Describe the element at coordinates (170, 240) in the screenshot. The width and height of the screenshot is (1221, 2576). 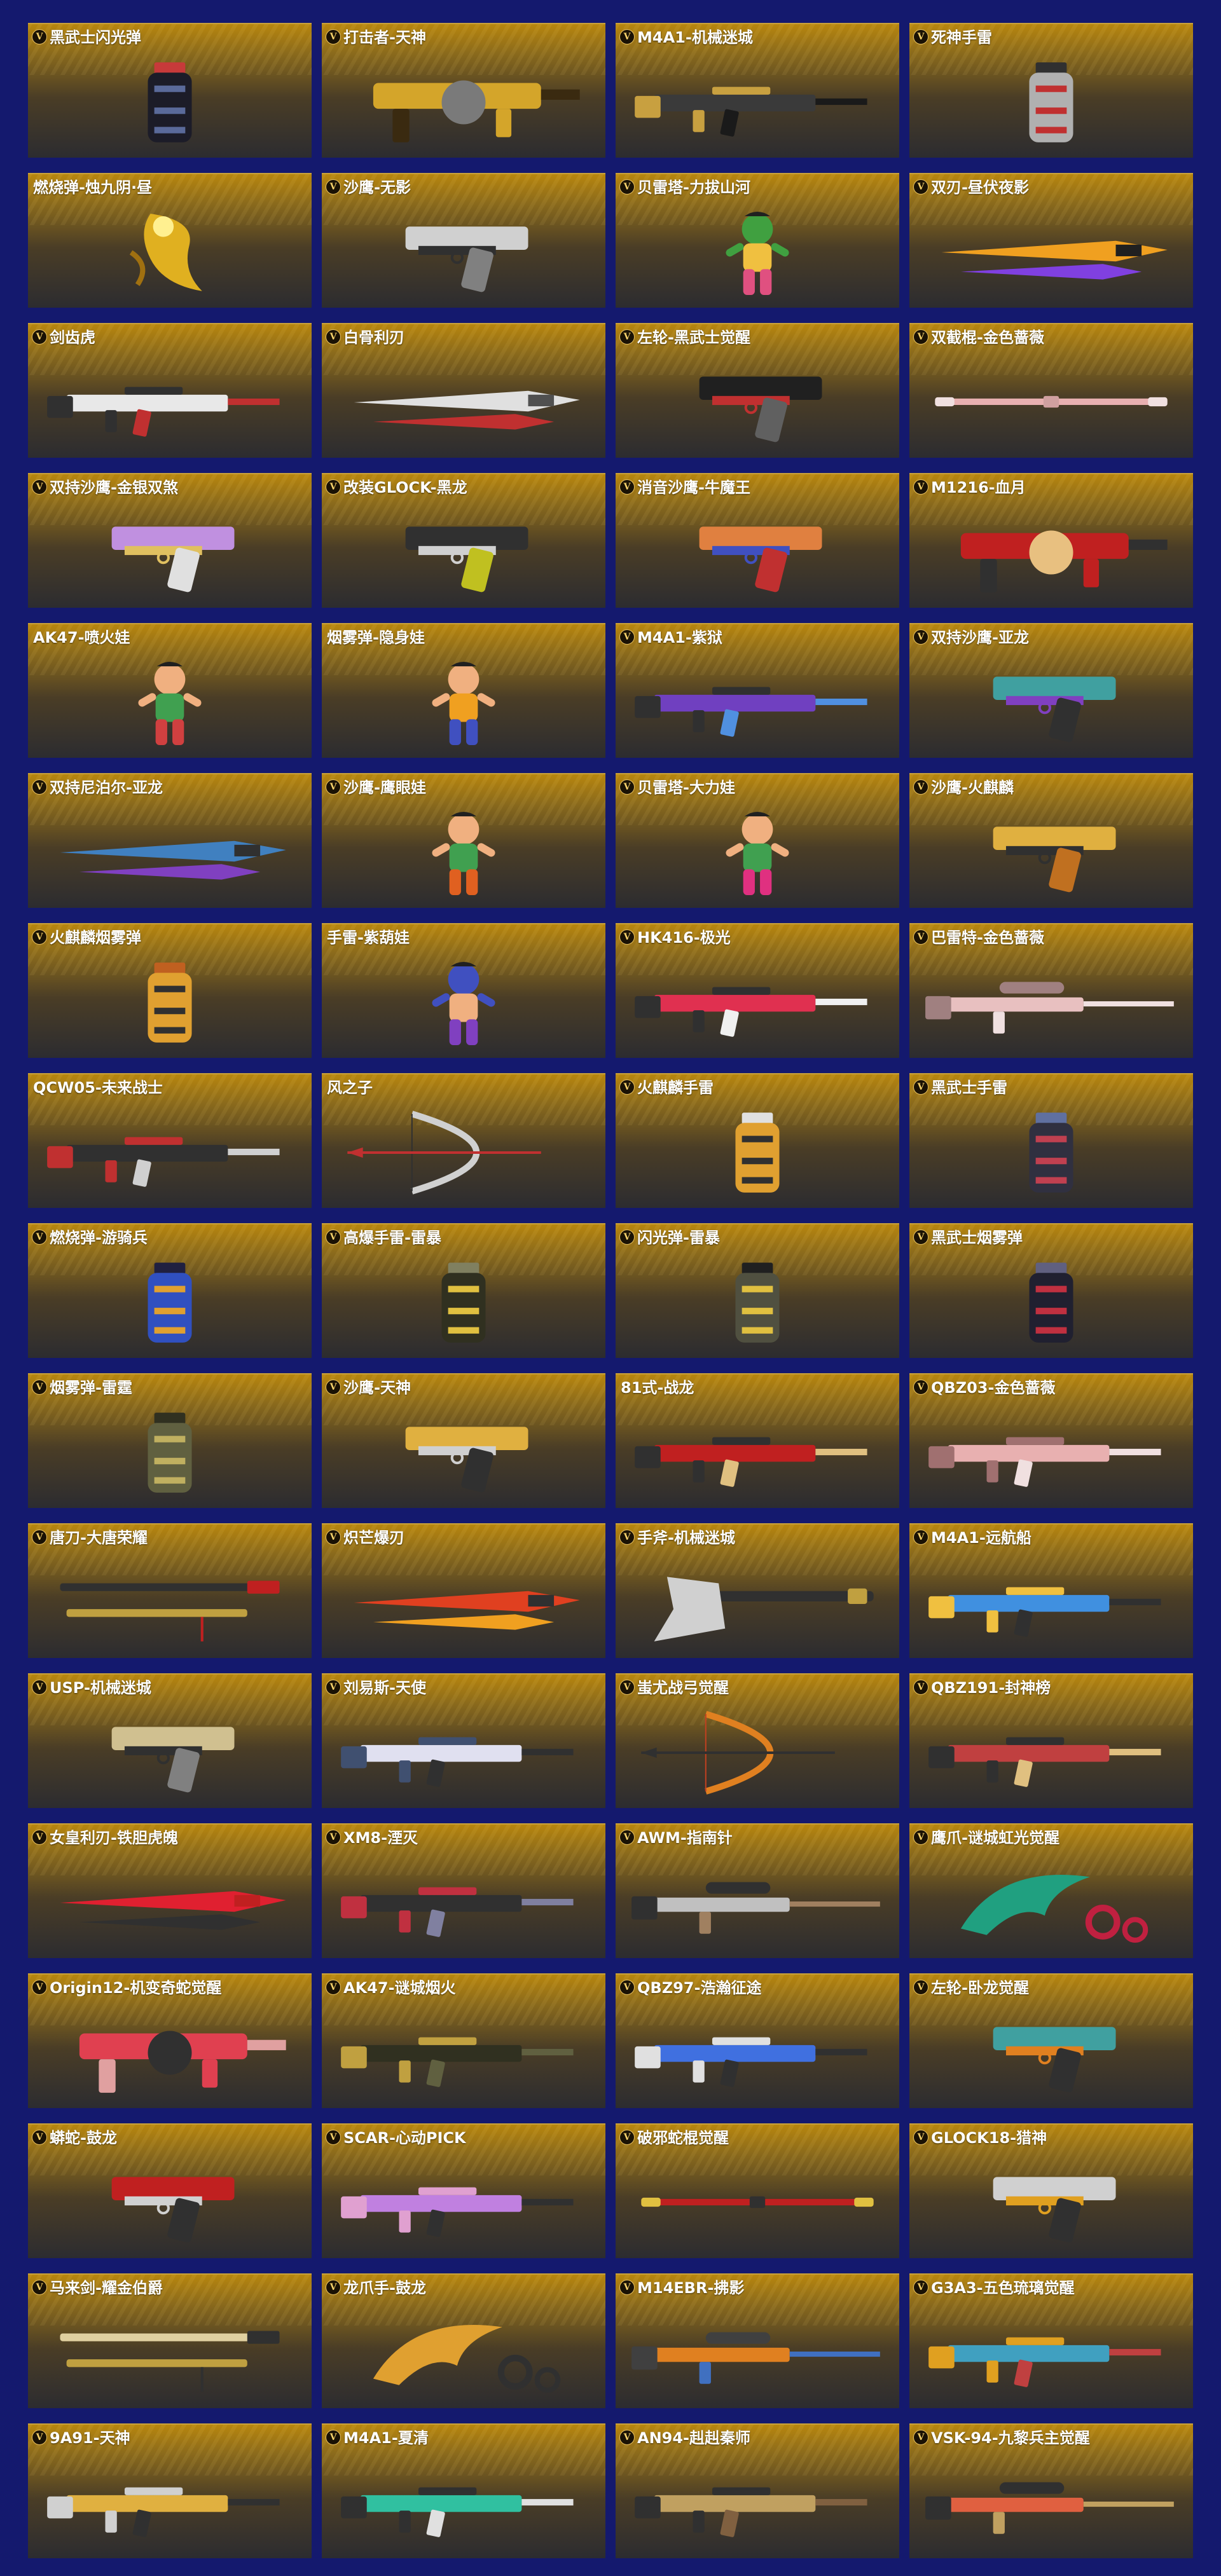
I see `weapon-card: 燃烧弹-烛九阴·昼` at that location.